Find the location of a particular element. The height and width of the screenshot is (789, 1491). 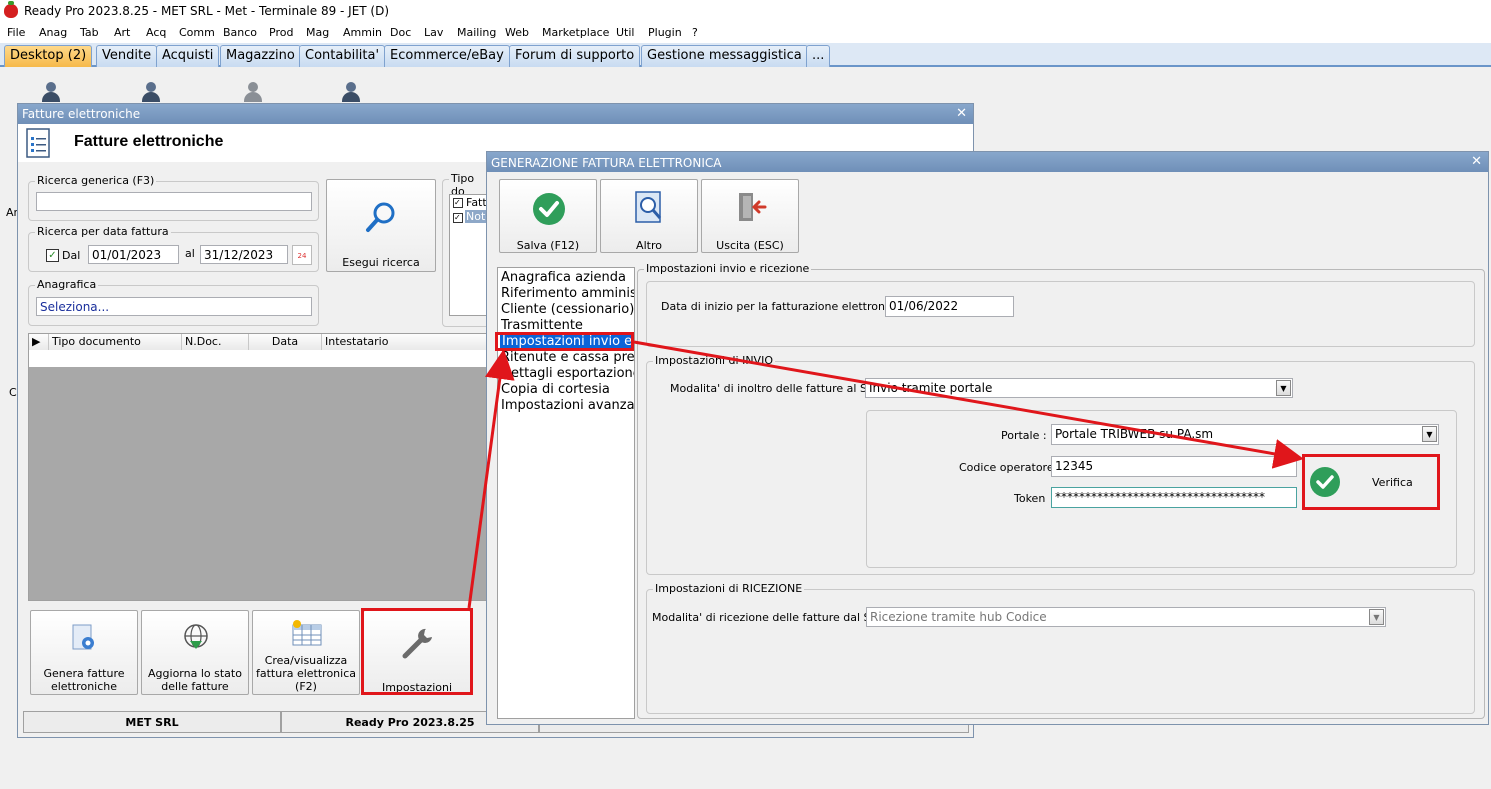

token-label: Token is located at coordinates (1030, 498).